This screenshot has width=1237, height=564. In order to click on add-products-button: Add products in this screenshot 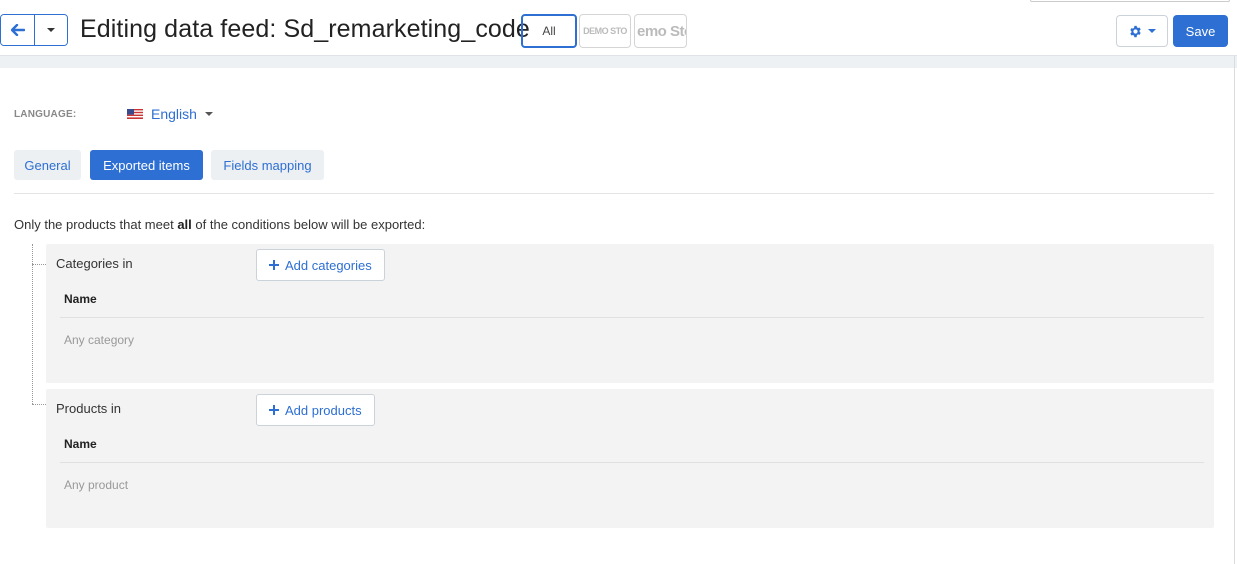, I will do `click(315, 410)`.